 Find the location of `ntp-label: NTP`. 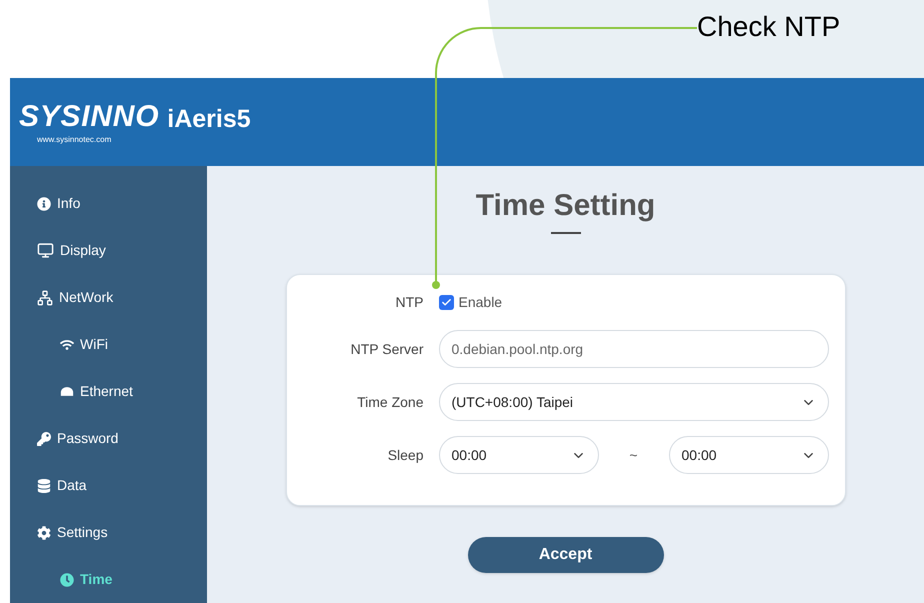

ntp-label: NTP is located at coordinates (409, 302).